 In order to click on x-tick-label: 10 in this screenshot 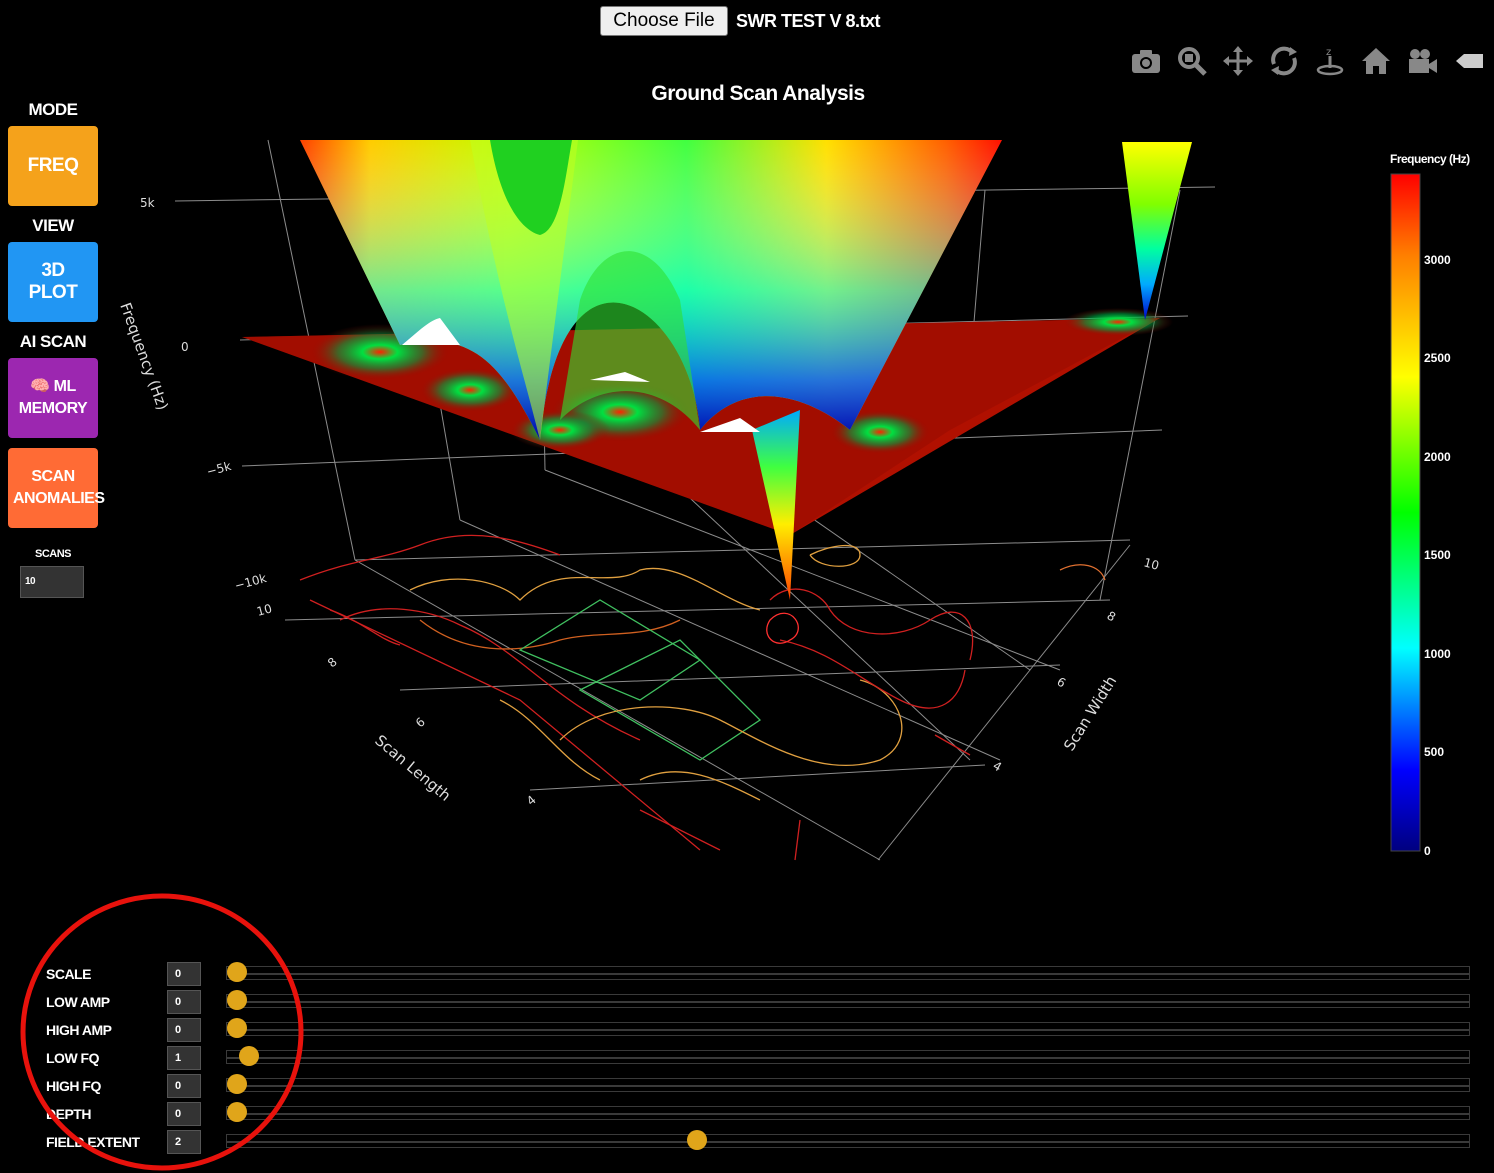, I will do `click(264, 609)`.